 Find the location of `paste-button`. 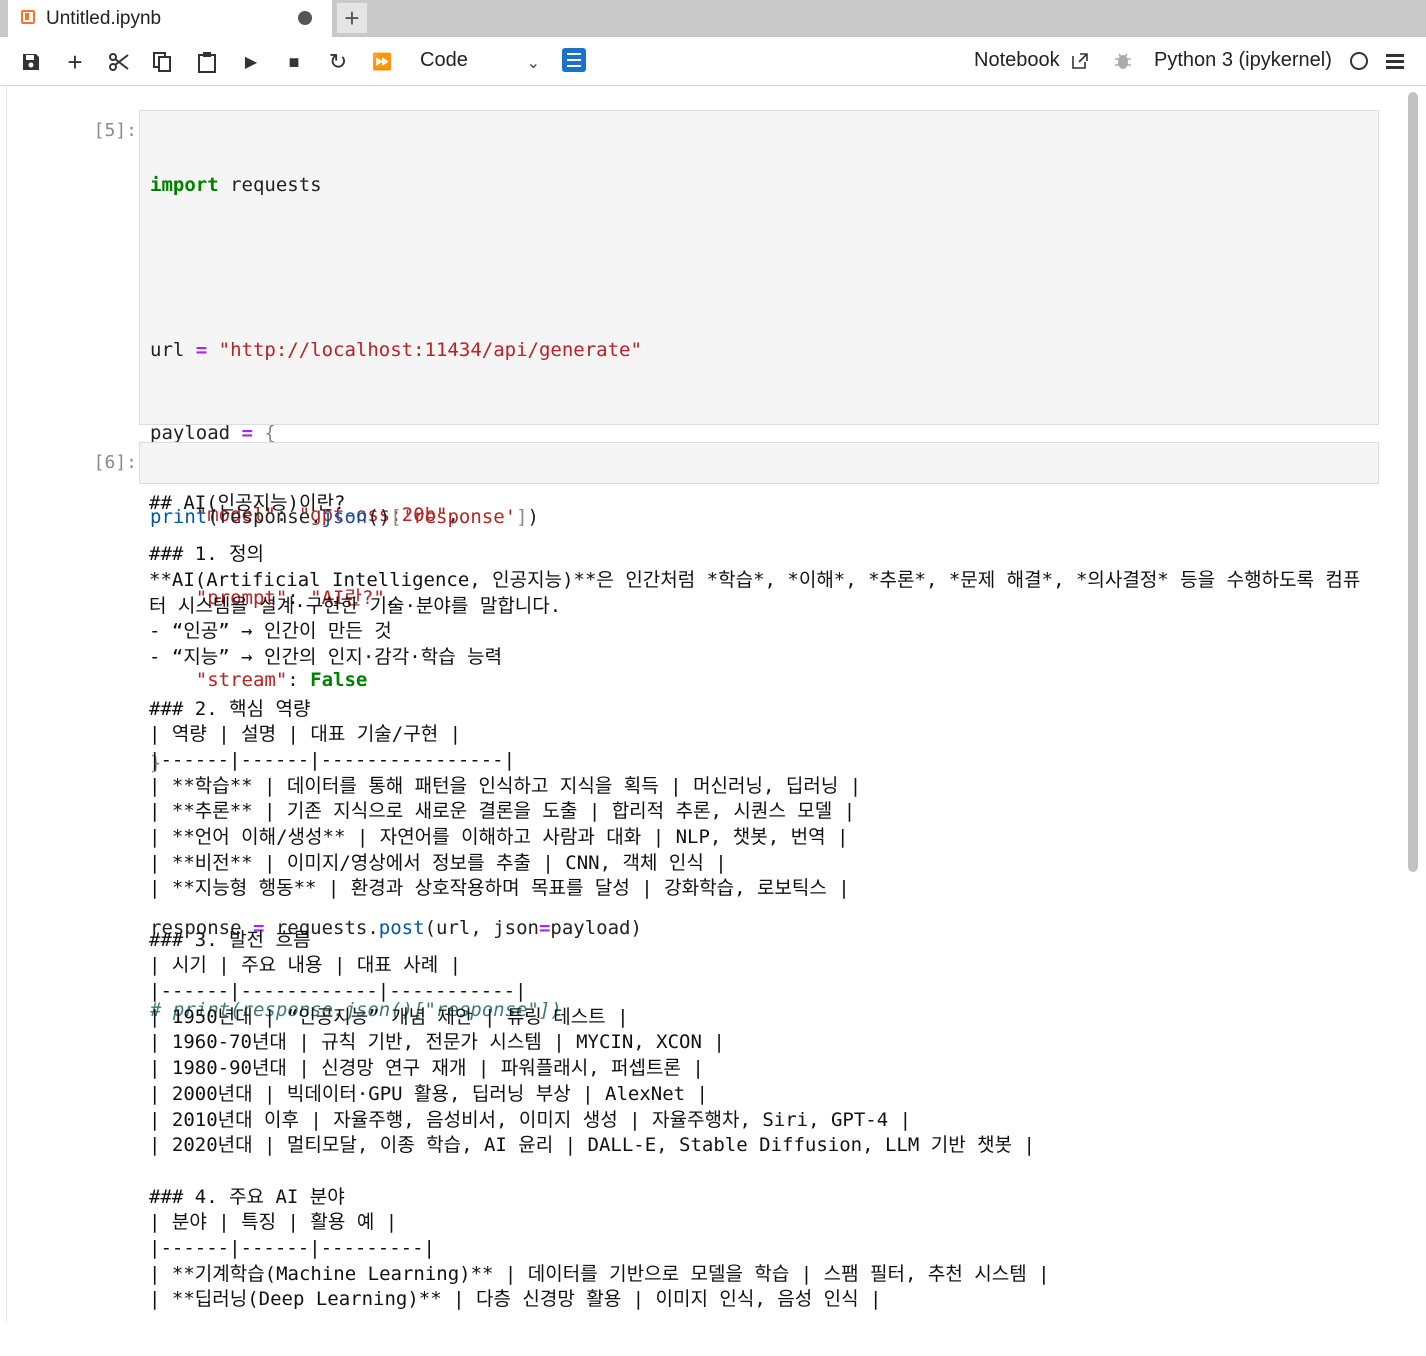

paste-button is located at coordinates (207, 62).